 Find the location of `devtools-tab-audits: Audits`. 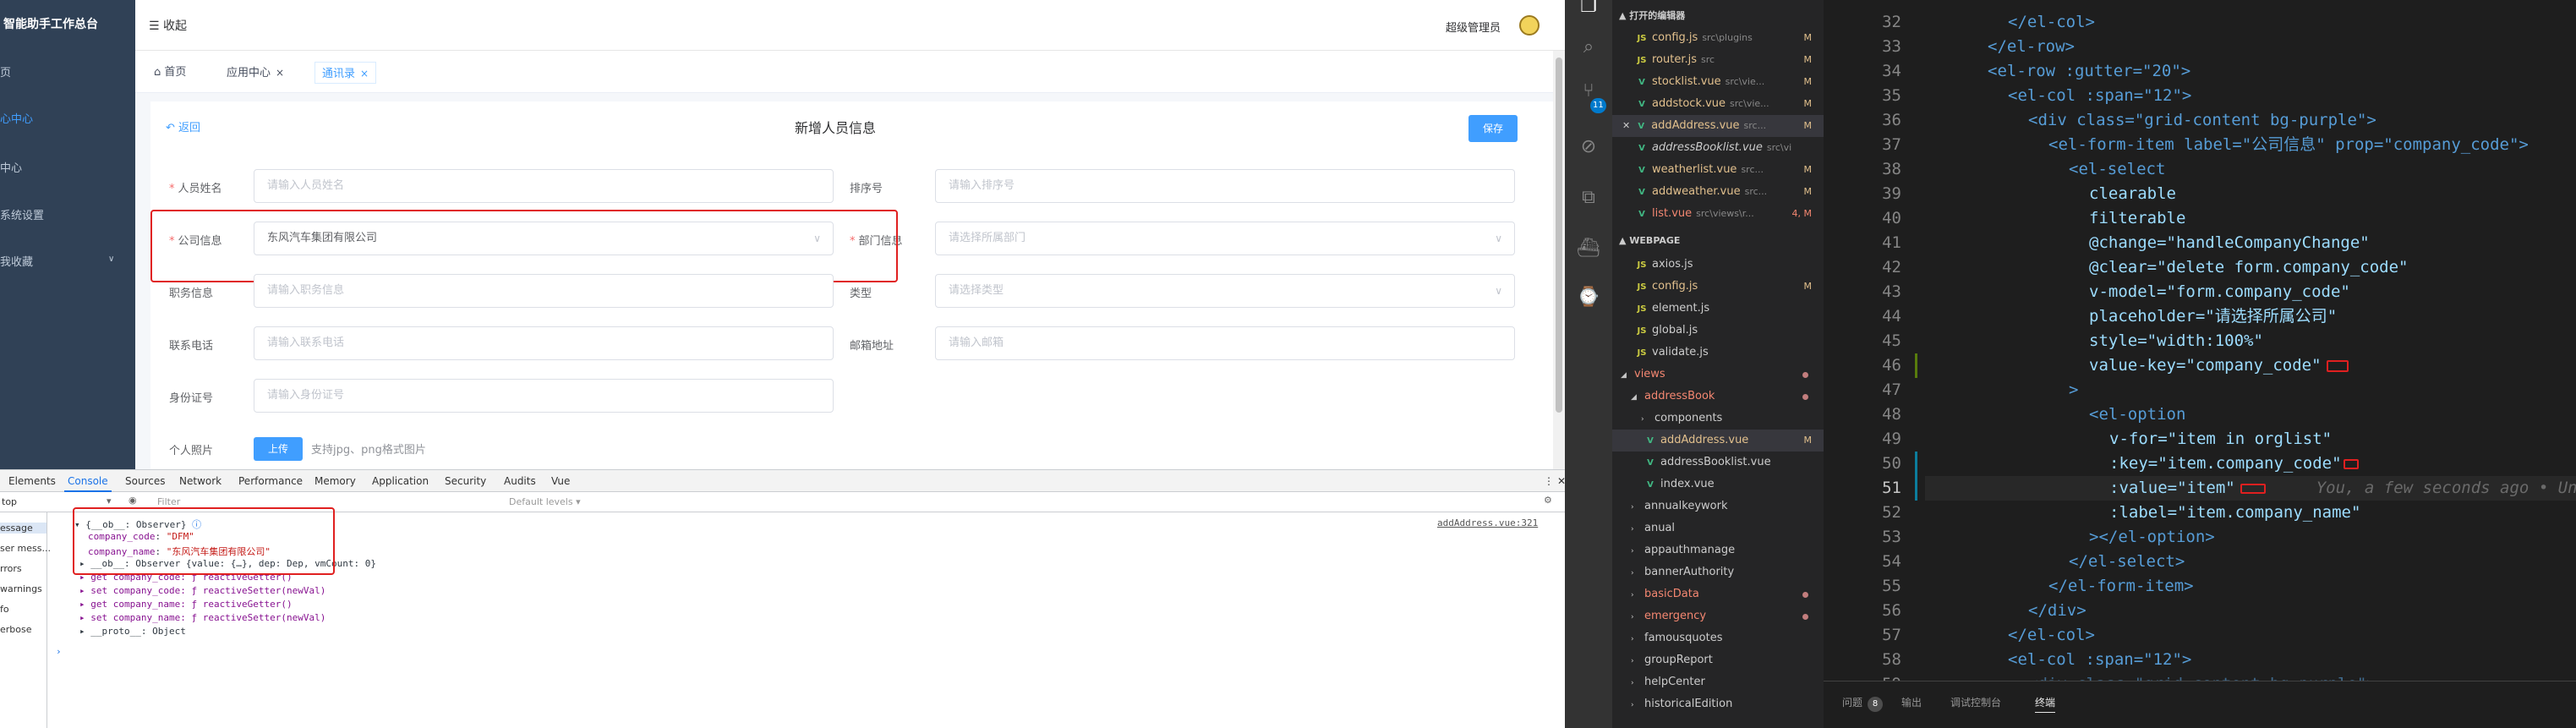

devtools-tab-audits: Audits is located at coordinates (520, 481).